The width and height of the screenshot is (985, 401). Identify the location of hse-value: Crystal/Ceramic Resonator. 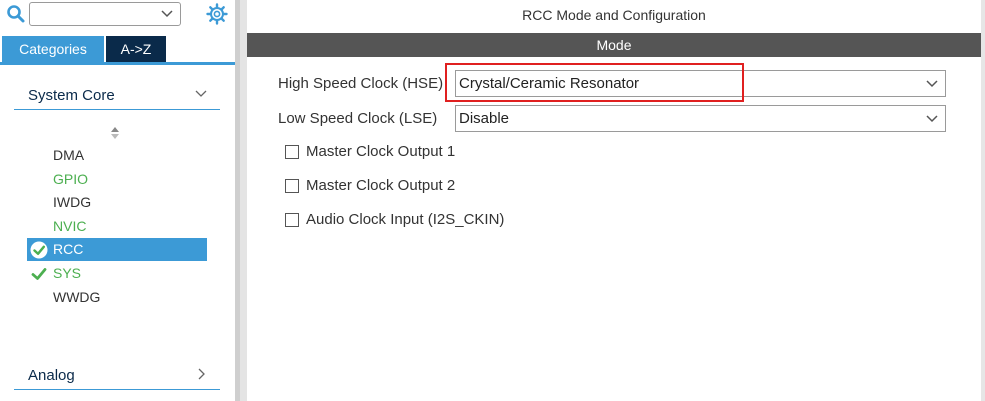
(549, 83).